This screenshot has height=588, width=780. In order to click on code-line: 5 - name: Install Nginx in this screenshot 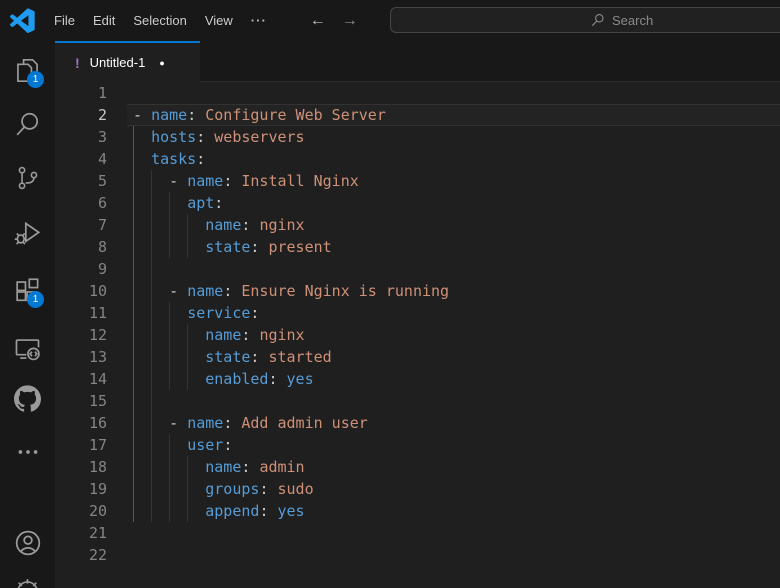, I will do `click(417, 181)`.